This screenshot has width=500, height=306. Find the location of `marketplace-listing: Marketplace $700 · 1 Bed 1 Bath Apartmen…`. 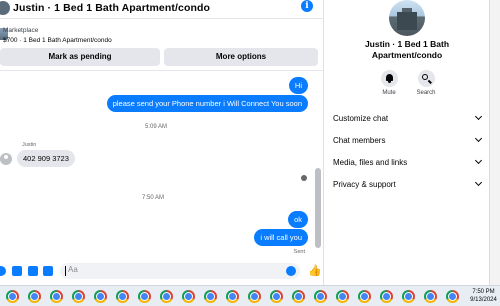

marketplace-listing: Marketplace $700 · 1 Bed 1 Bath Apartmen… is located at coordinates (162, 35).